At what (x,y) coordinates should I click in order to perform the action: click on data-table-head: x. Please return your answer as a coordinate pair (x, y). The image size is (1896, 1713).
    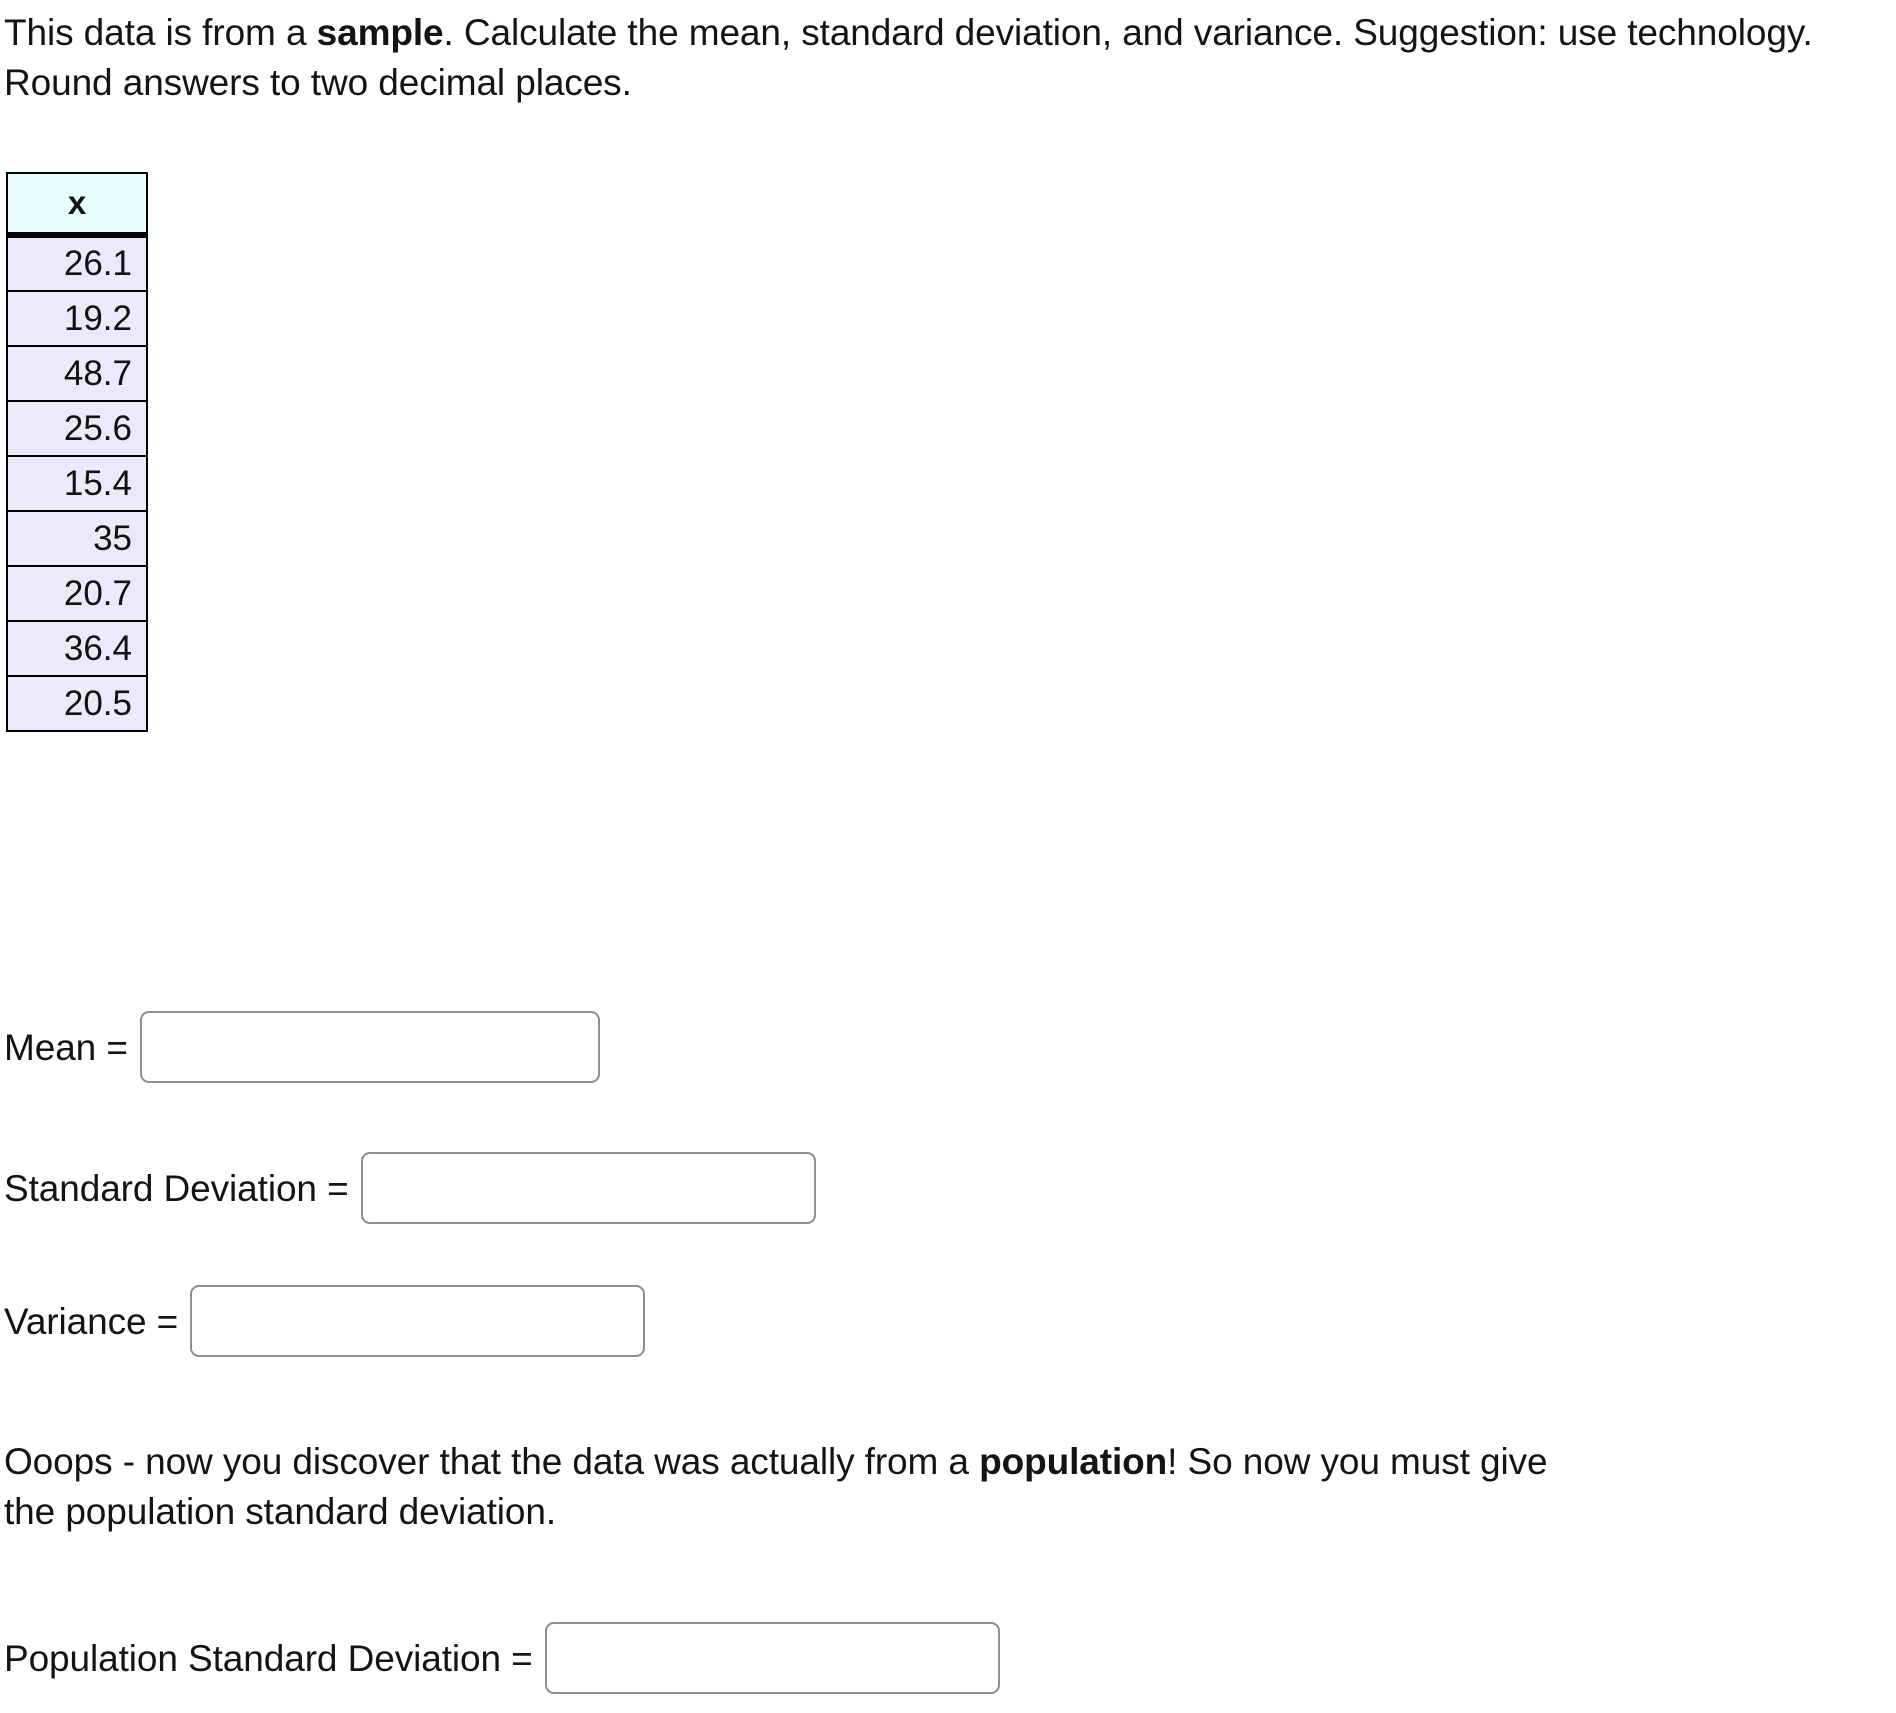
    Looking at the image, I should click on (77, 205).